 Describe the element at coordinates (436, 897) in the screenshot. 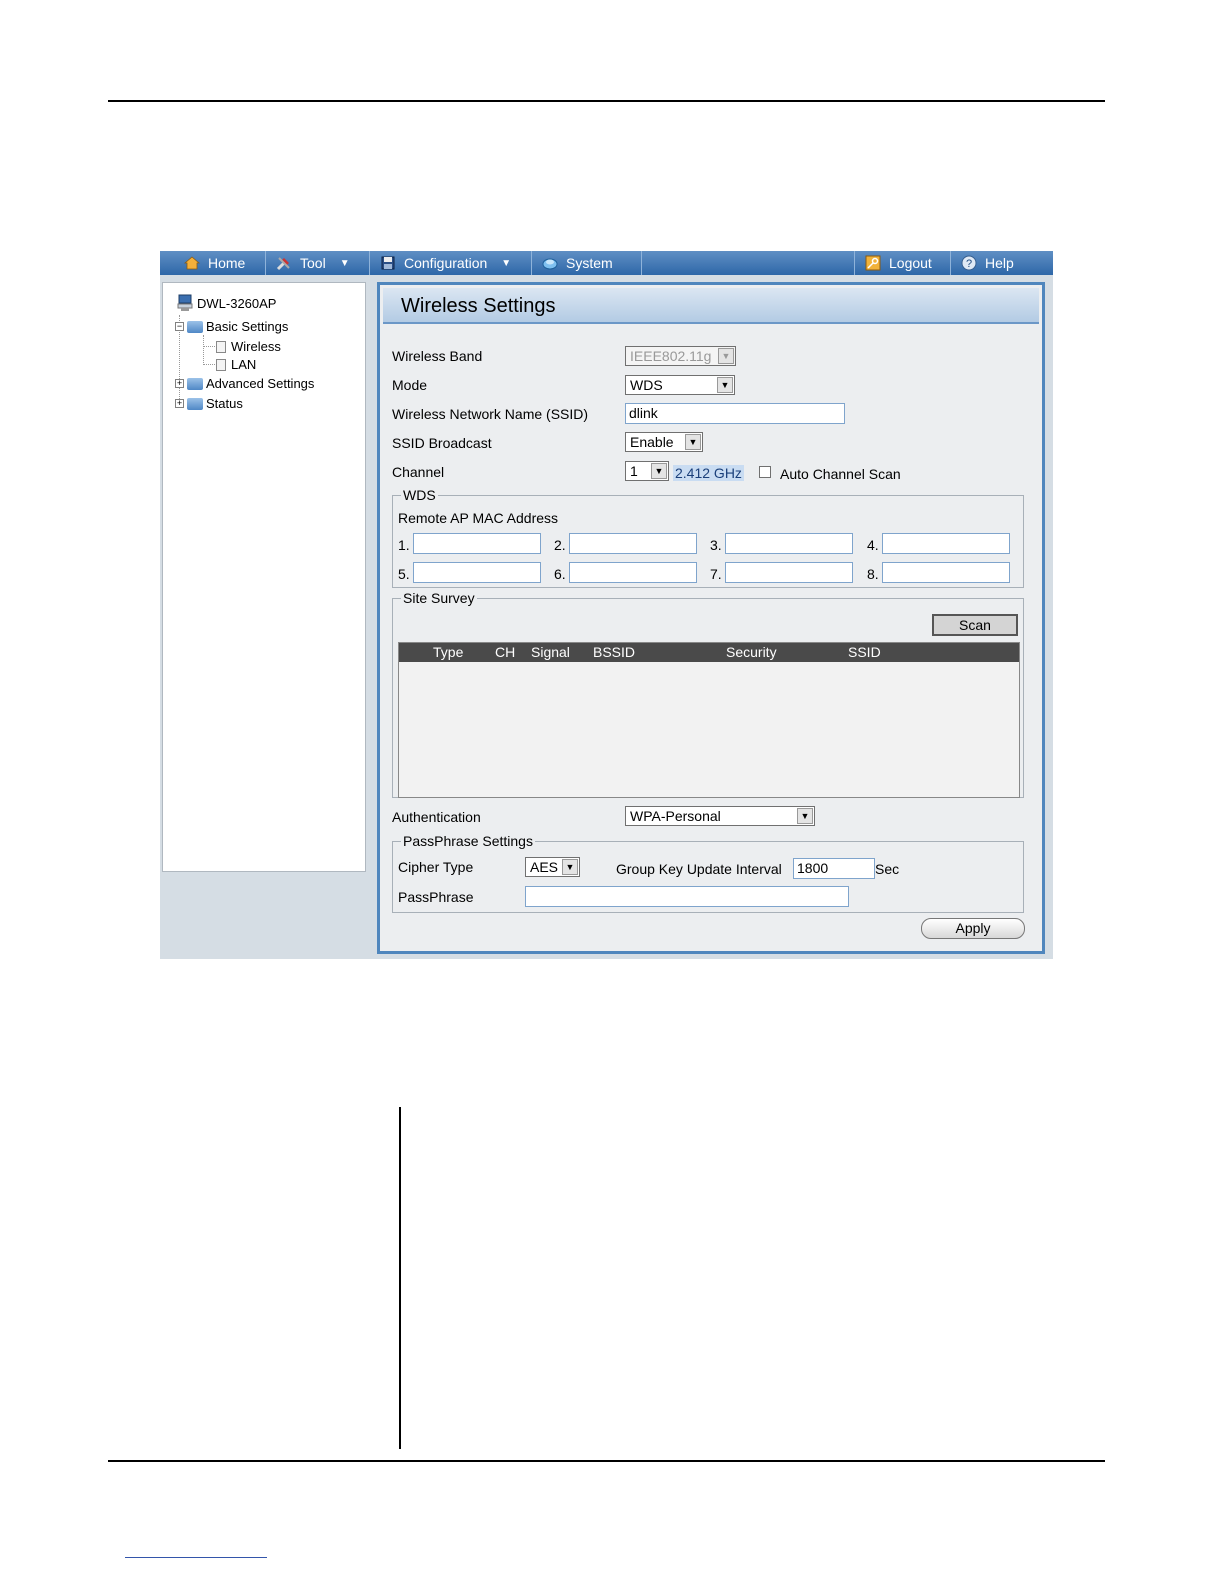

I see `passphrase-label: PassPhrase` at that location.